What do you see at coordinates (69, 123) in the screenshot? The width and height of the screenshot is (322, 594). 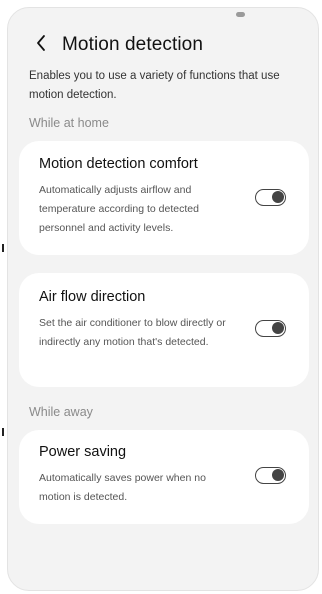 I see `section-header-home: While at home` at bounding box center [69, 123].